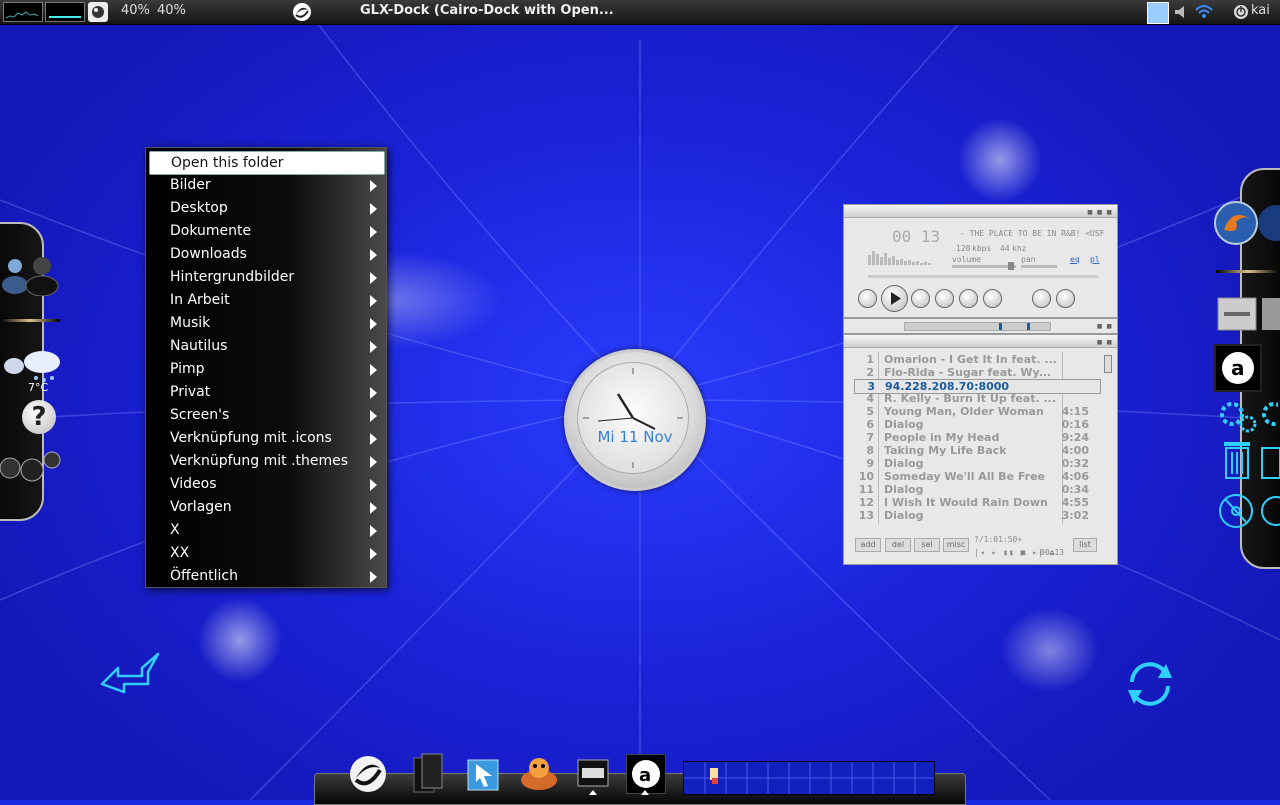  Describe the element at coordinates (1238, 368) in the screenshot. I see `amarok-icon: a` at that location.